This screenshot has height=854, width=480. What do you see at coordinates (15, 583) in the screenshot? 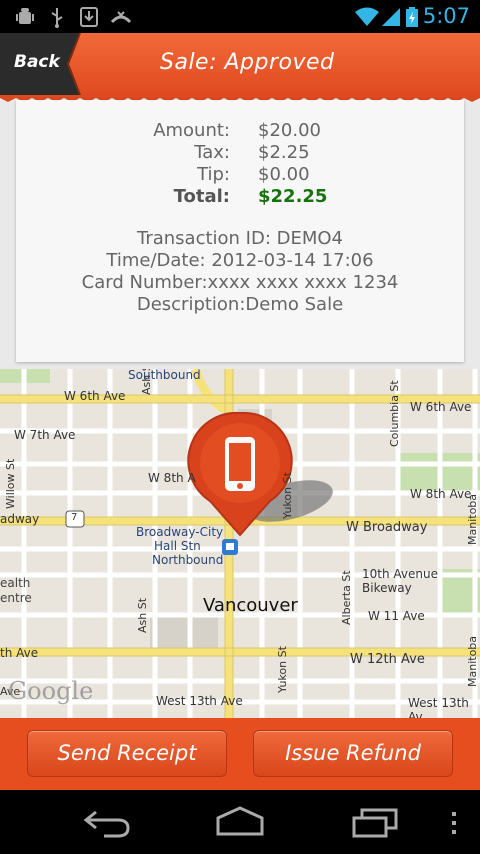
I see `poi-label: ealth` at bounding box center [15, 583].